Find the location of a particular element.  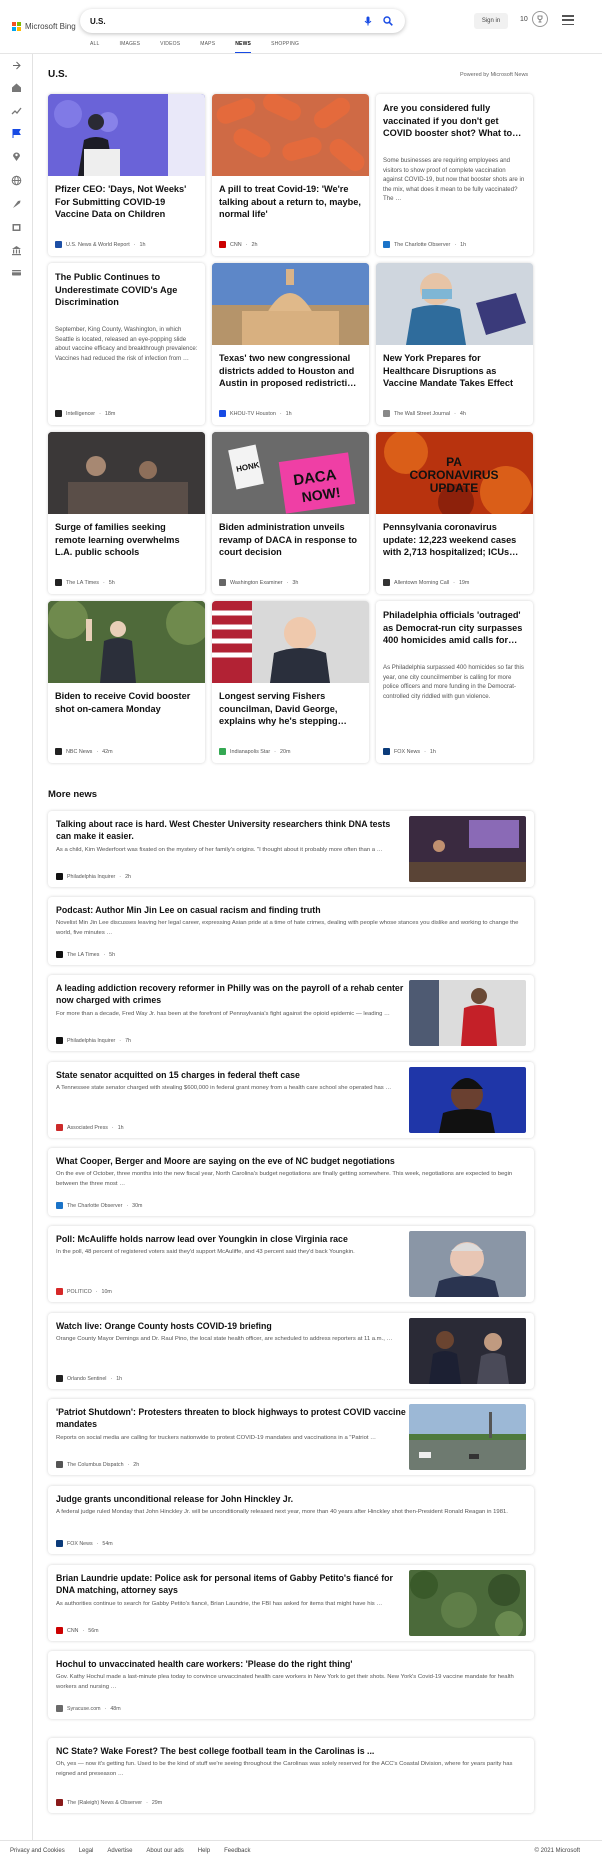

news-card-image: HONK DACA NOW! is located at coordinates (290, 473).